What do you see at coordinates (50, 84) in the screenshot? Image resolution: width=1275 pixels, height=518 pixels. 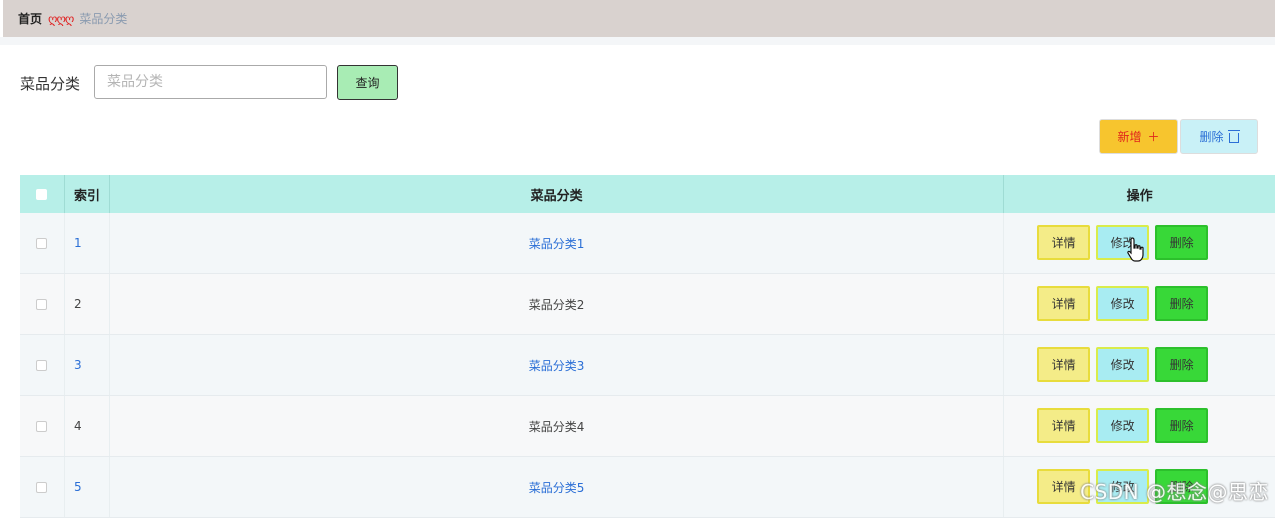 I see `search-label: 菜品分类` at bounding box center [50, 84].